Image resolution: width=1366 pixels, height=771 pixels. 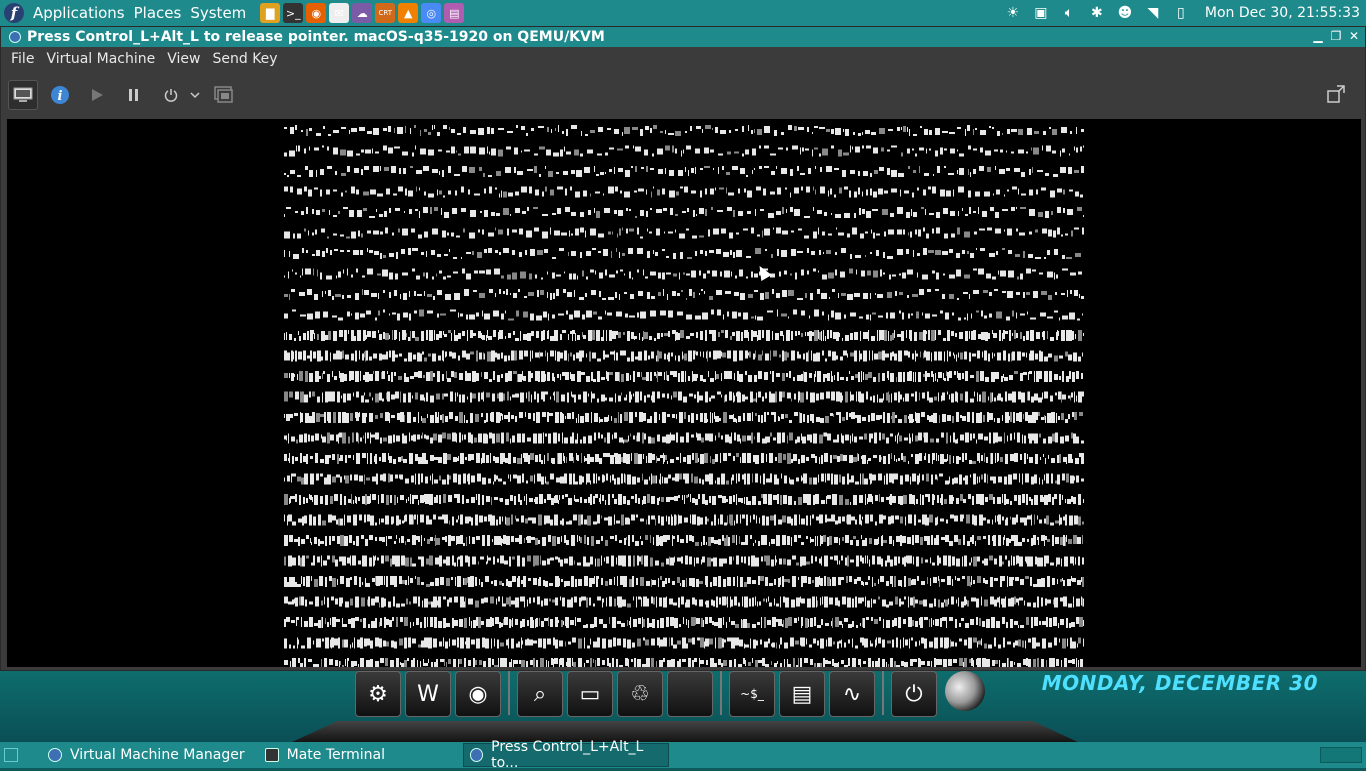 I want to click on close-button: ✕, so click(x=1354, y=36).